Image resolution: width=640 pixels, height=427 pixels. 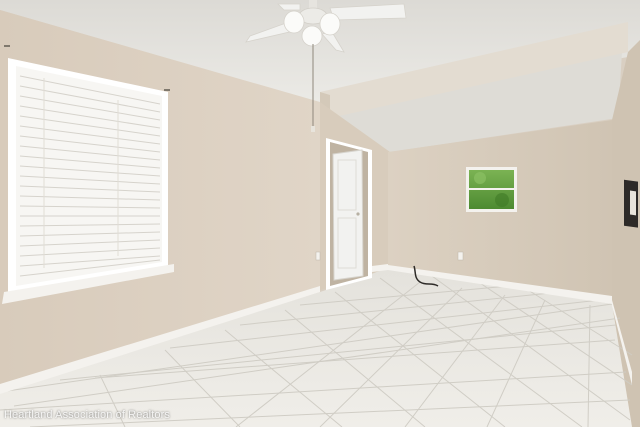 I want to click on door-icon, so click(x=348, y=215).